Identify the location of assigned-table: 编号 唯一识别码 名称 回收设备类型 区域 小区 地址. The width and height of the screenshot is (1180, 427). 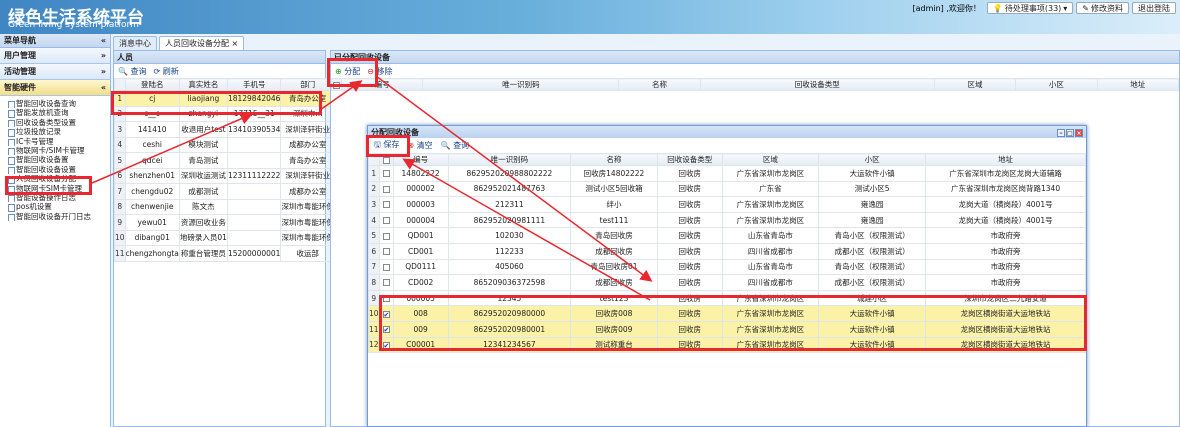
(755, 84).